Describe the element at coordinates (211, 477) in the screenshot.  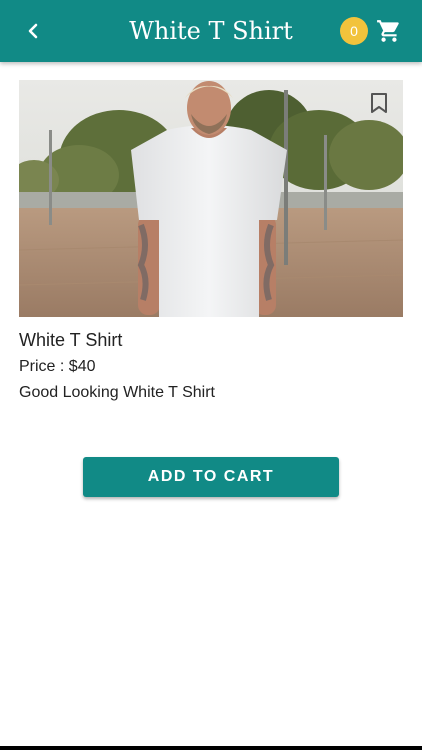
I see `add-to-cart-button: ADD TO CART` at that location.